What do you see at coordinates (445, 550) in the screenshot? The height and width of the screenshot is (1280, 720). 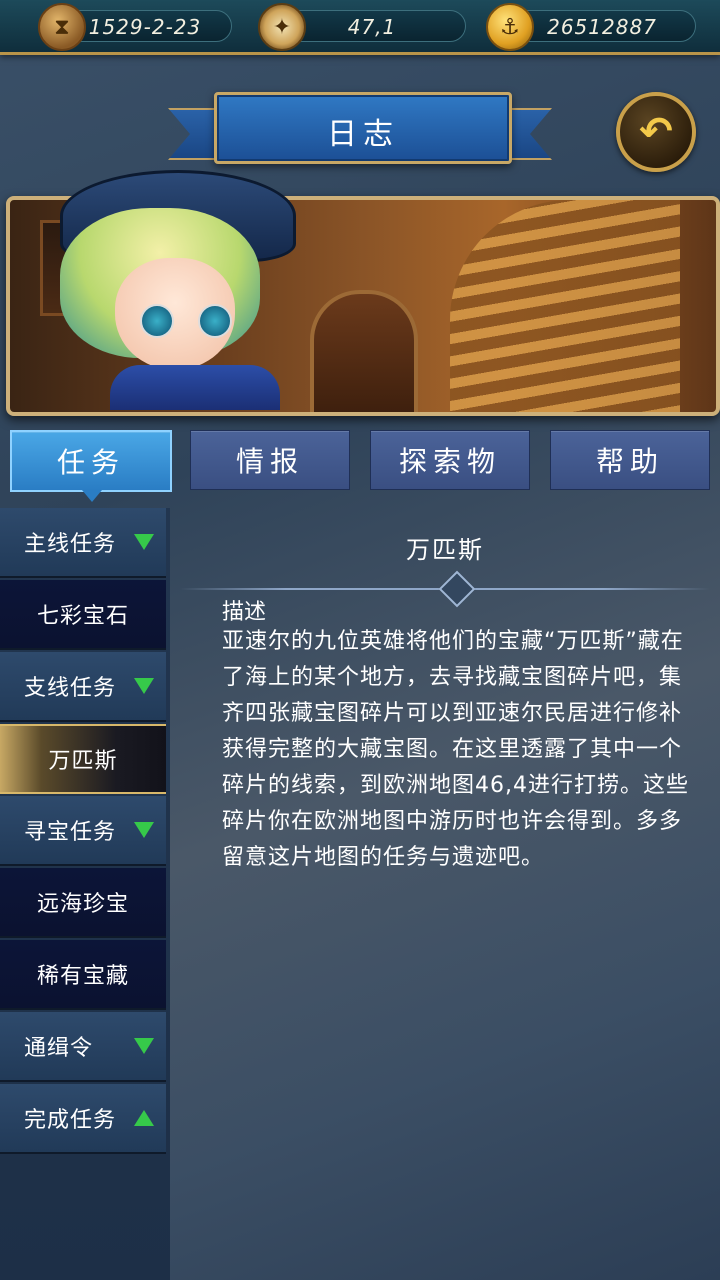 I see `quest-detail-title: 万匹斯` at bounding box center [445, 550].